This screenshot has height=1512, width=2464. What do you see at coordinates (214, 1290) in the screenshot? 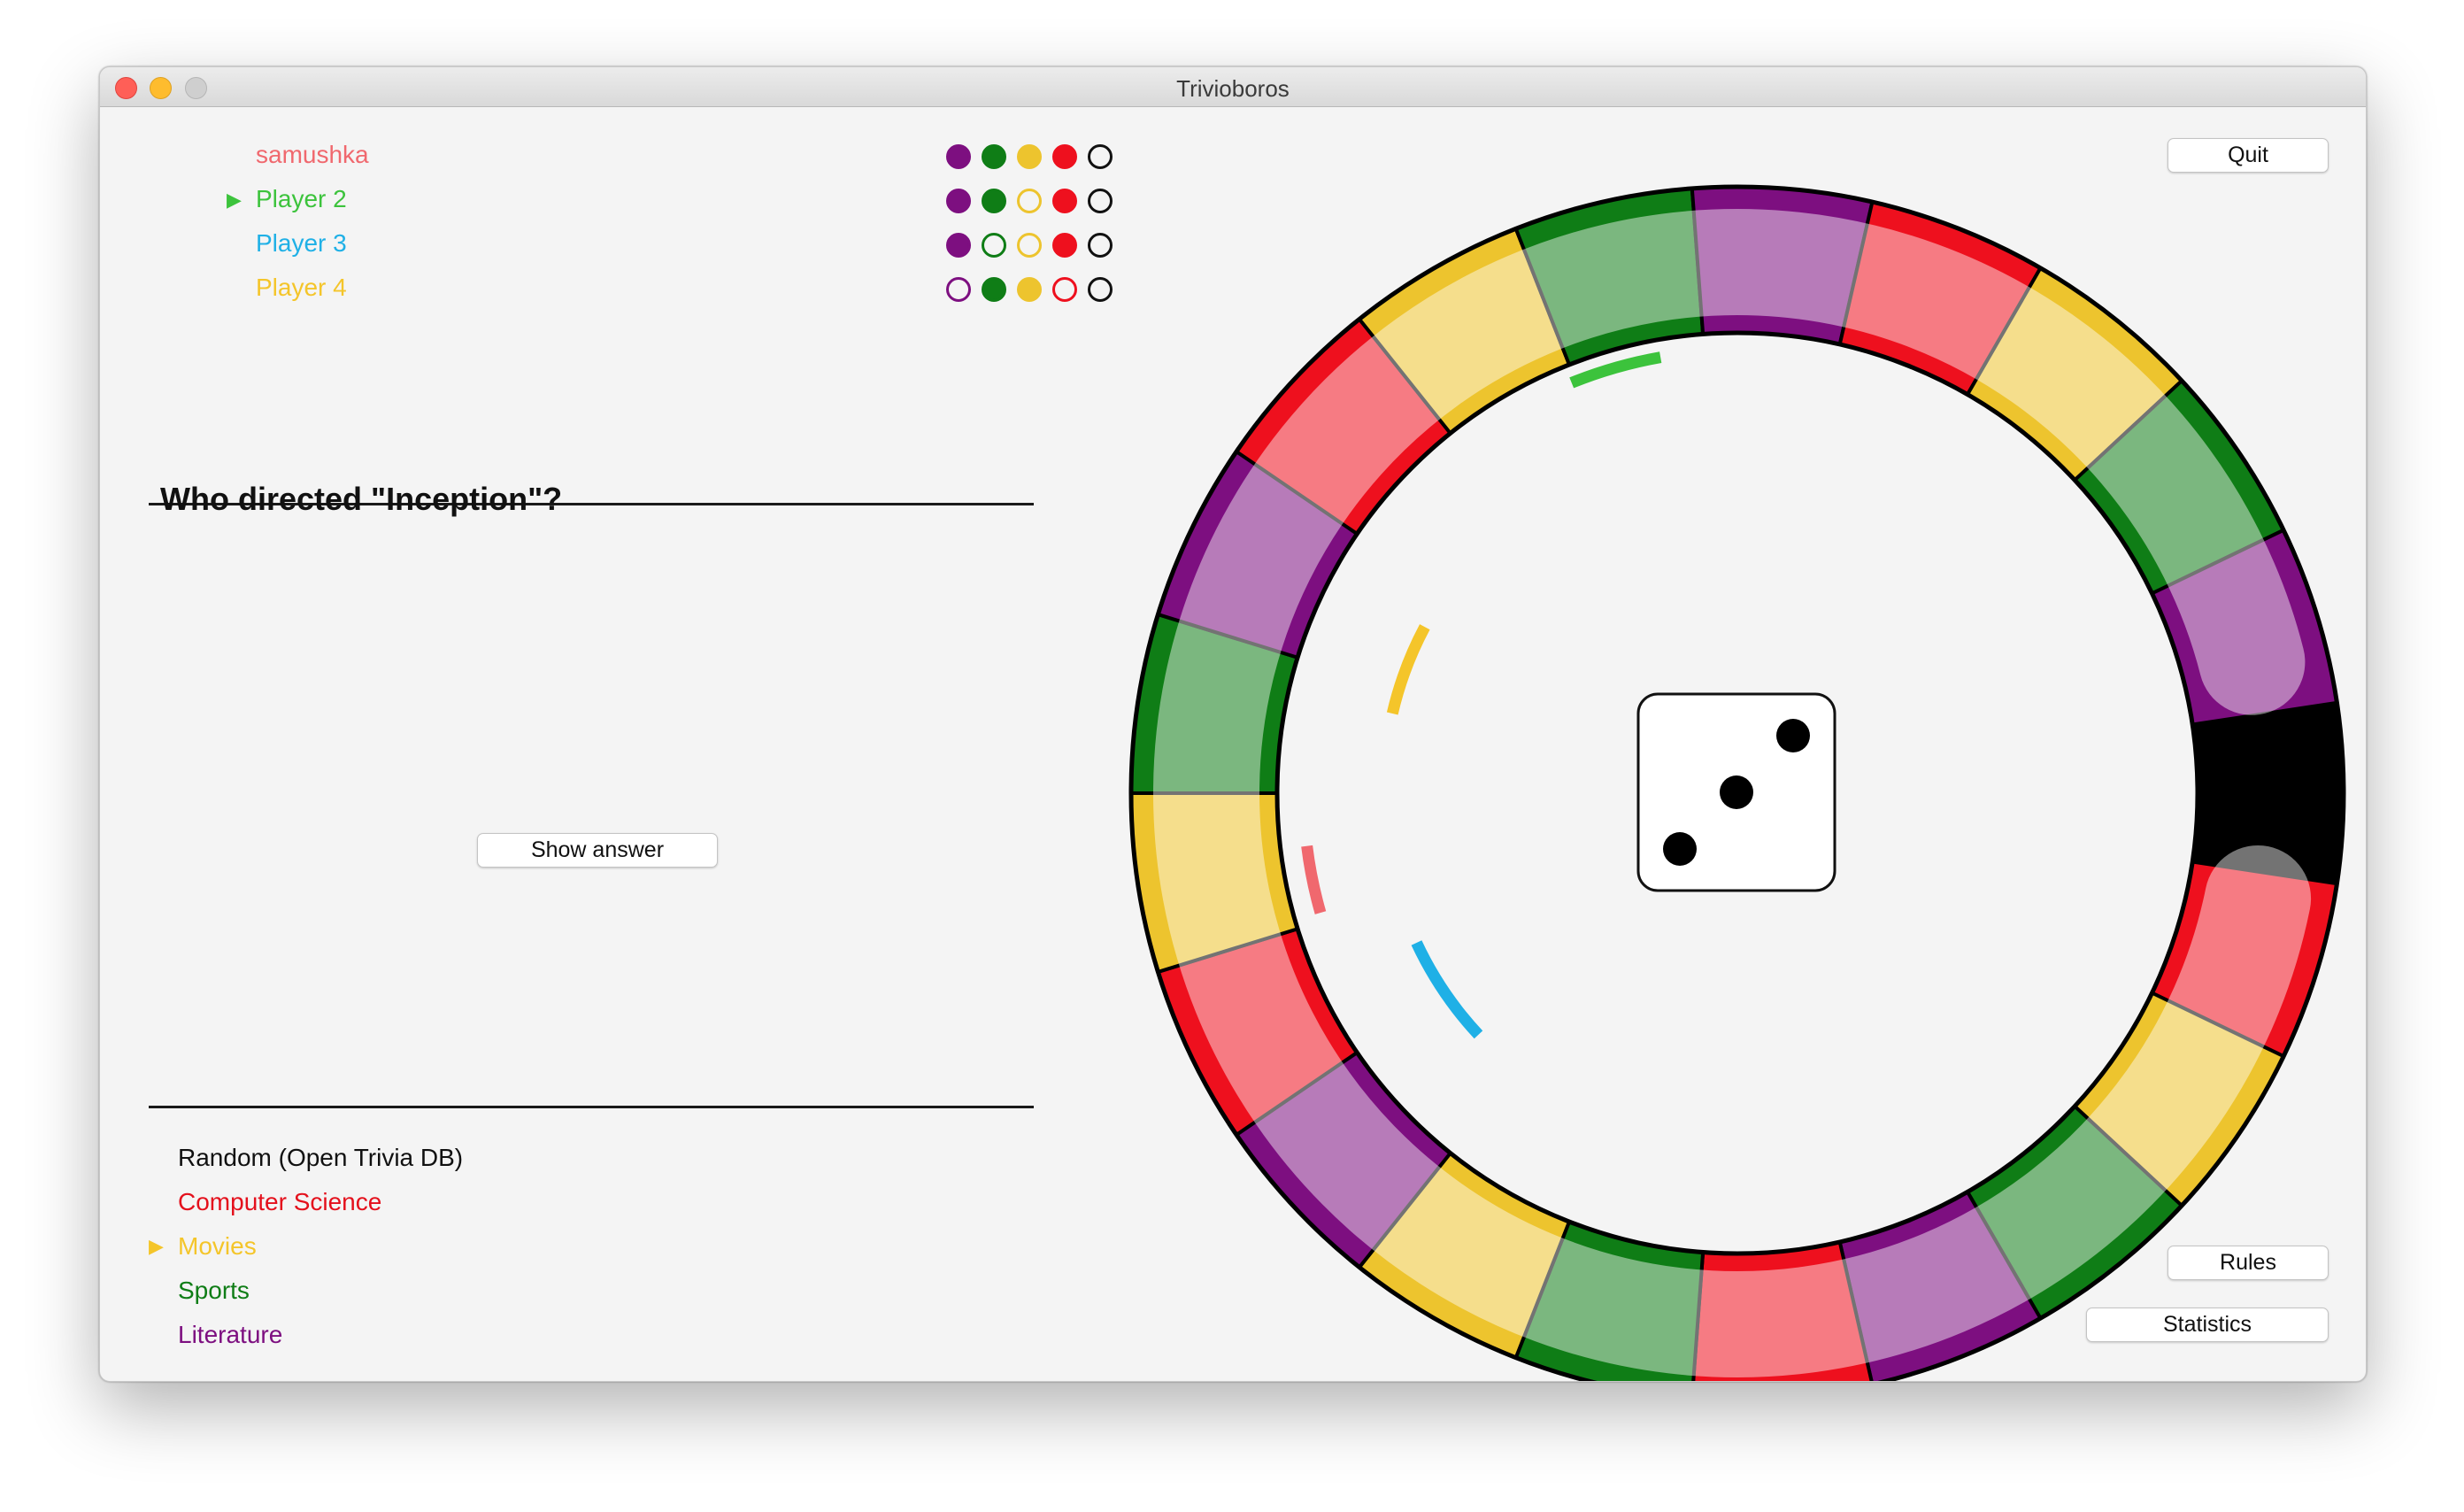
I see `category-label: Sports` at bounding box center [214, 1290].